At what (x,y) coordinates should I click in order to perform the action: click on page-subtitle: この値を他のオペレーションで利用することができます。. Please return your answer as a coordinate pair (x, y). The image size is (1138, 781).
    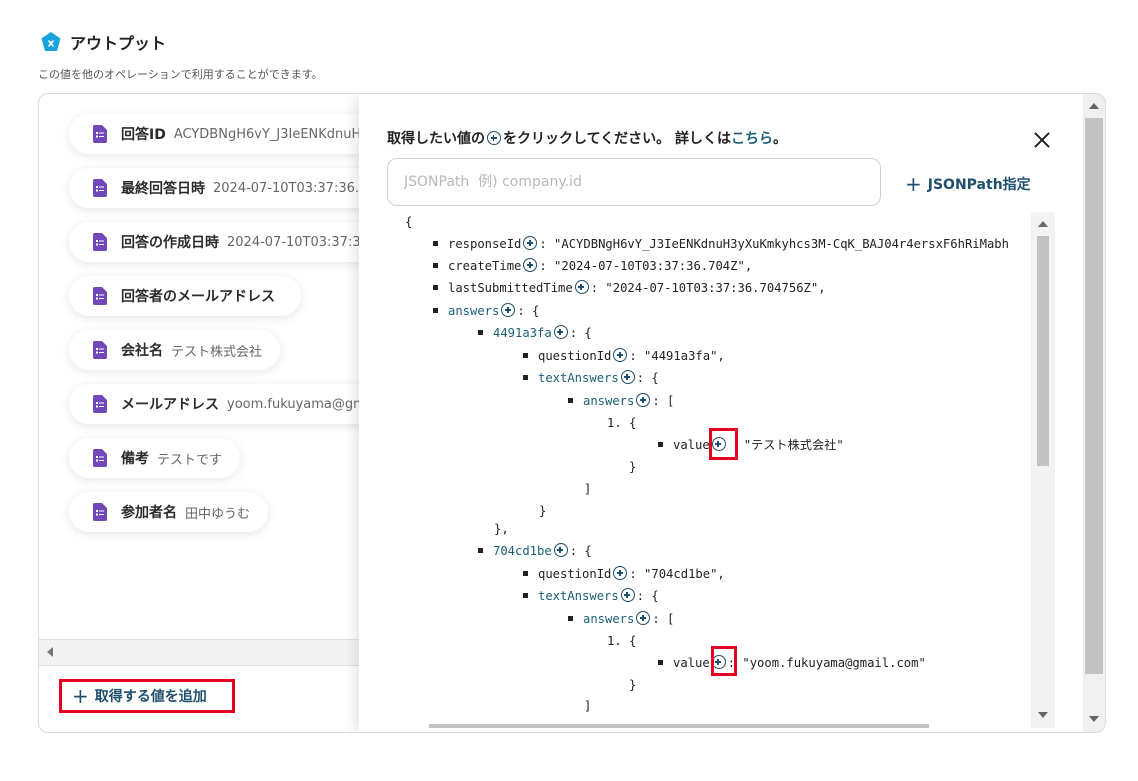
    Looking at the image, I should click on (180, 74).